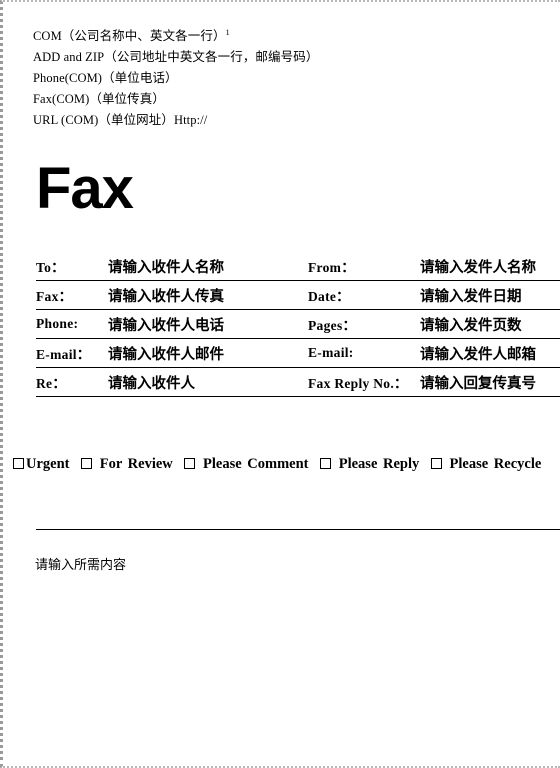 This screenshot has width=560, height=768. What do you see at coordinates (495, 464) in the screenshot?
I see `checkbox-label-please-recycle: Please Recycle` at bounding box center [495, 464].